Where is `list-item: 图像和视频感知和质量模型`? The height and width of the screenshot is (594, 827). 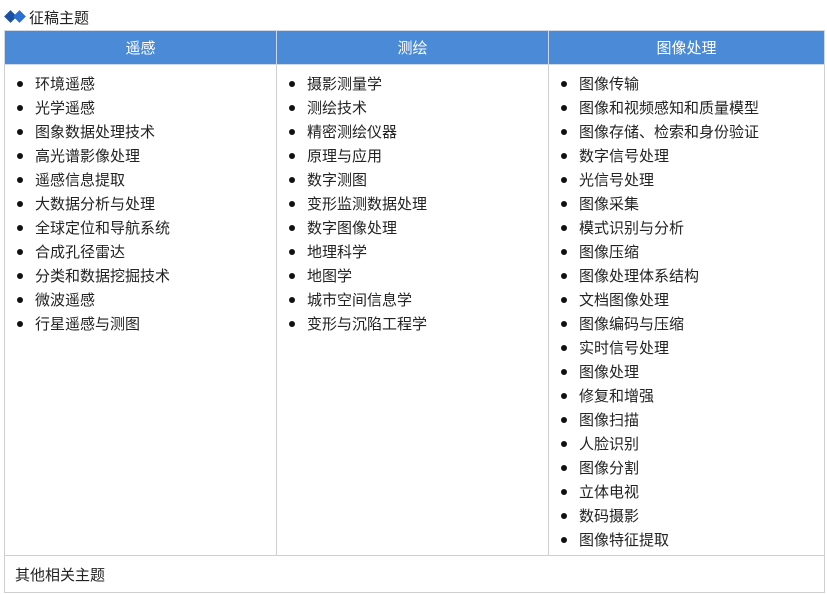 list-item: 图像和视频感知和质量模型 is located at coordinates (692, 108).